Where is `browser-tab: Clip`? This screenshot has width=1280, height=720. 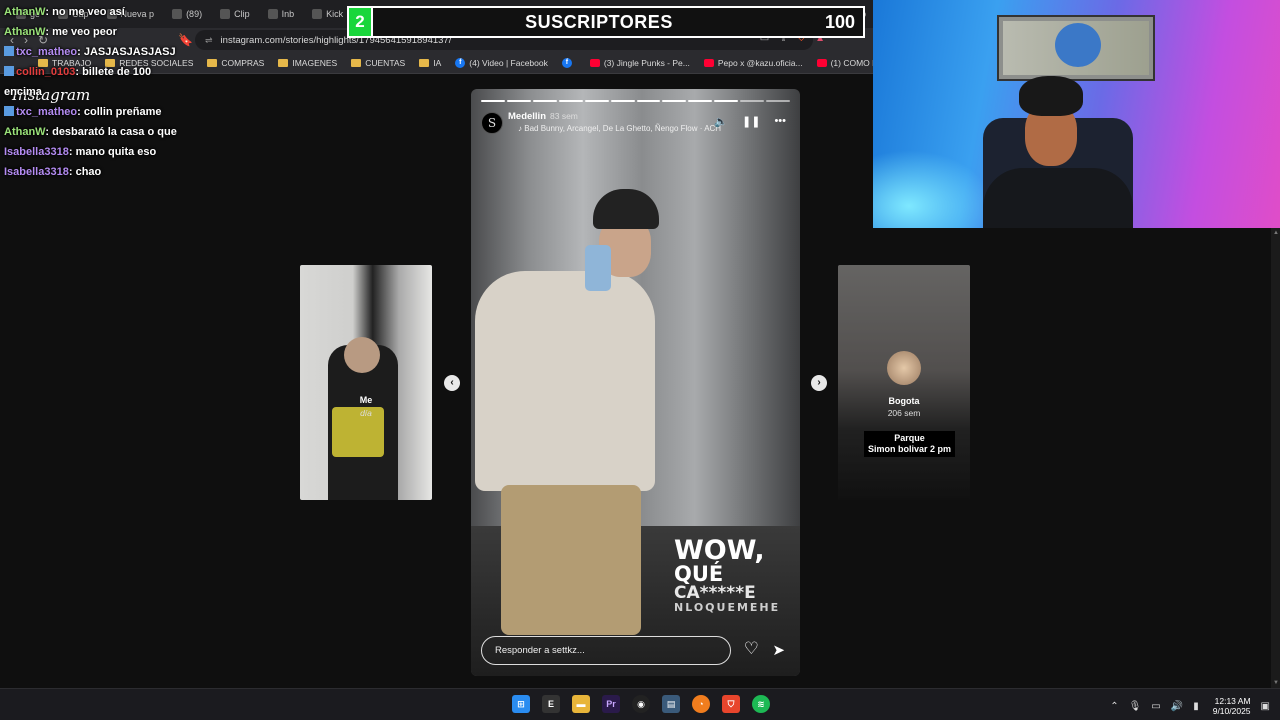 browser-tab: Clip is located at coordinates (235, 14).